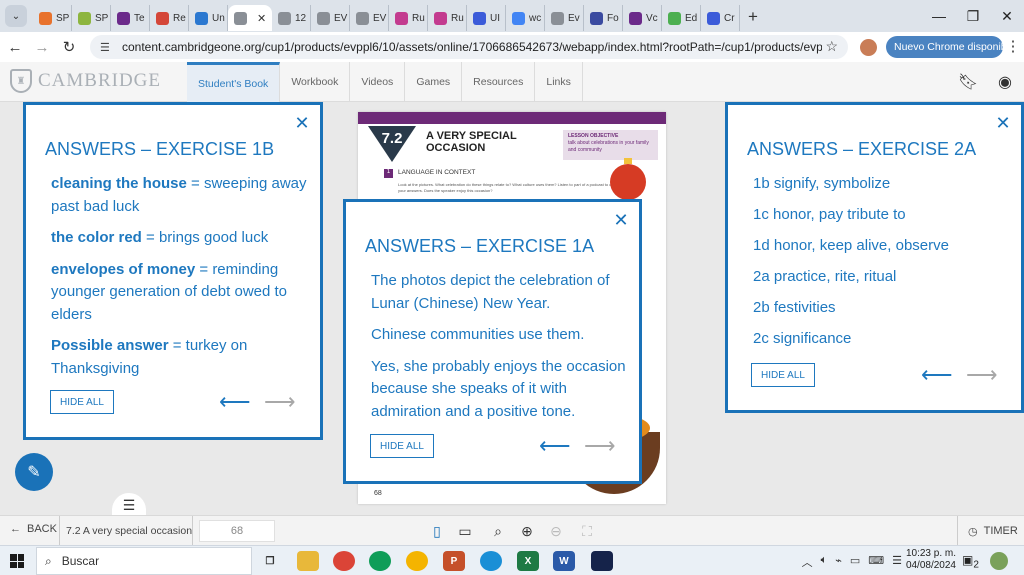 The width and height of the screenshot is (1024, 575). I want to click on user-account-icon: ◉, so click(1005, 82).